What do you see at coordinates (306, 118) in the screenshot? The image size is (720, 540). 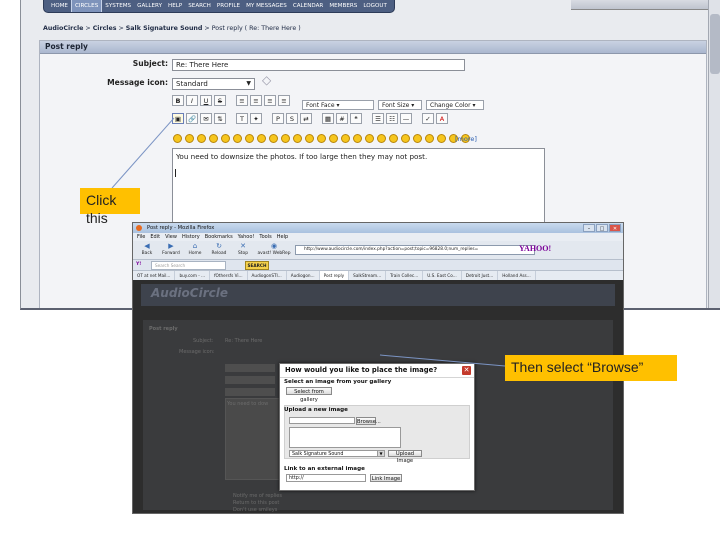 I see `marquee-icon: ⇄` at bounding box center [306, 118].